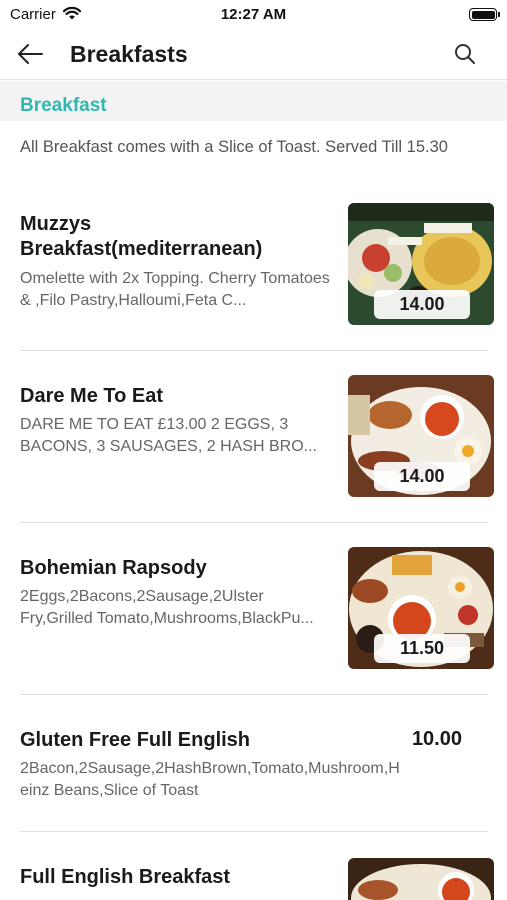 This screenshot has height=900, width=507. I want to click on menu-item-full-english-breakfast: Full English Breakfast, so click(253, 877).